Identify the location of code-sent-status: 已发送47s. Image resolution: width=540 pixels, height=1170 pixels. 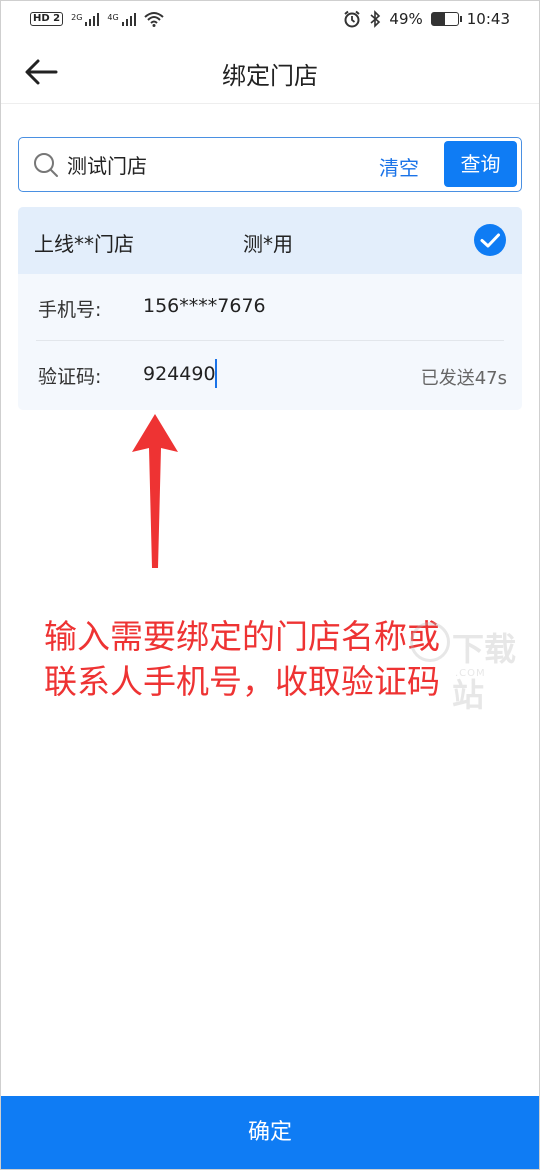
(463, 378).